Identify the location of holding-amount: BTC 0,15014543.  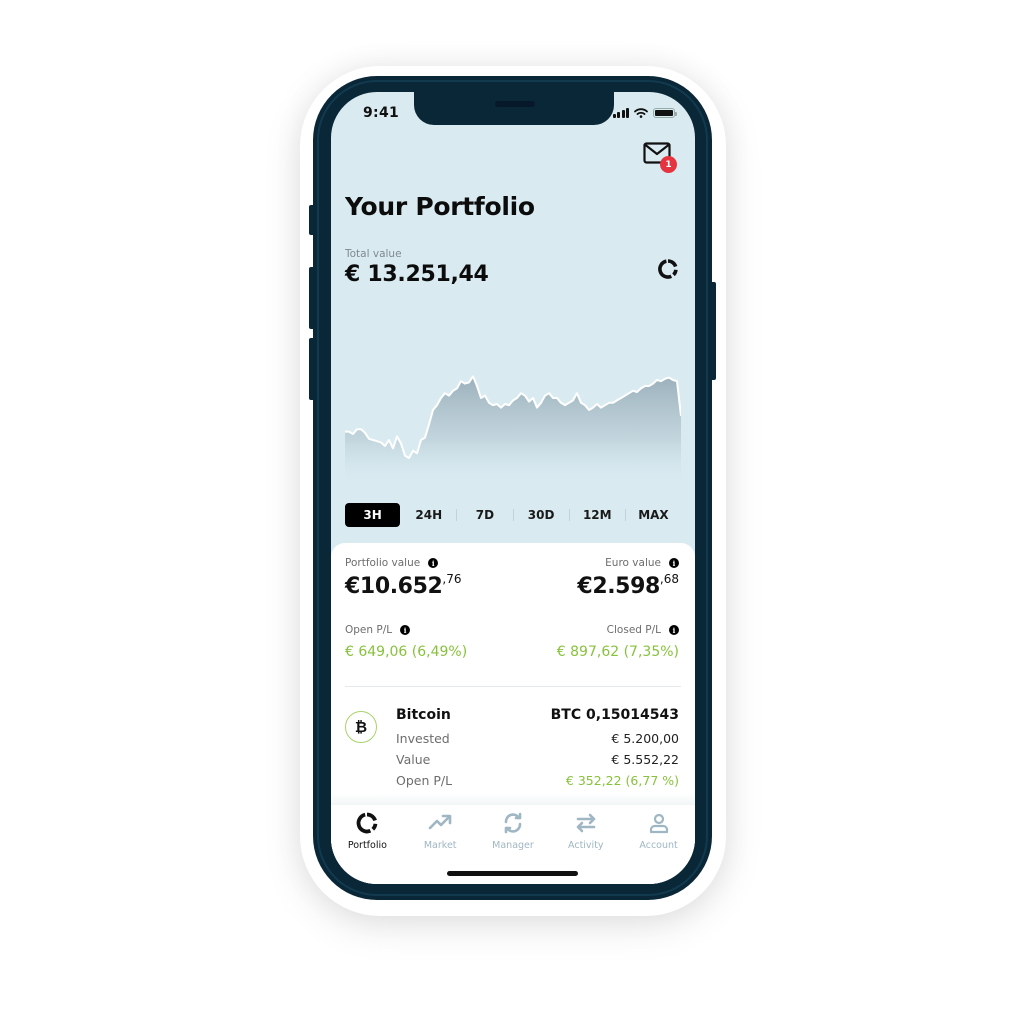
(614, 715).